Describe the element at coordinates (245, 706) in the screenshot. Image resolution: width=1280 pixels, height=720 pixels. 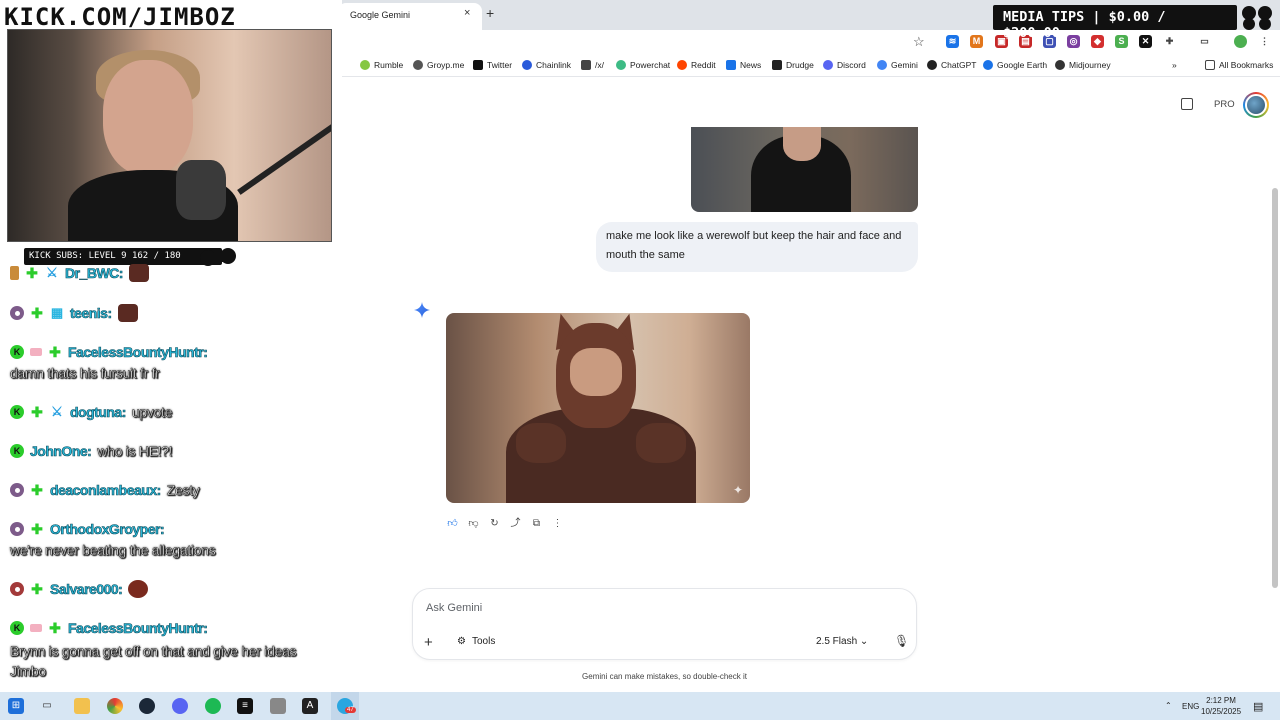
I see `terminal-icon: ≡` at that location.